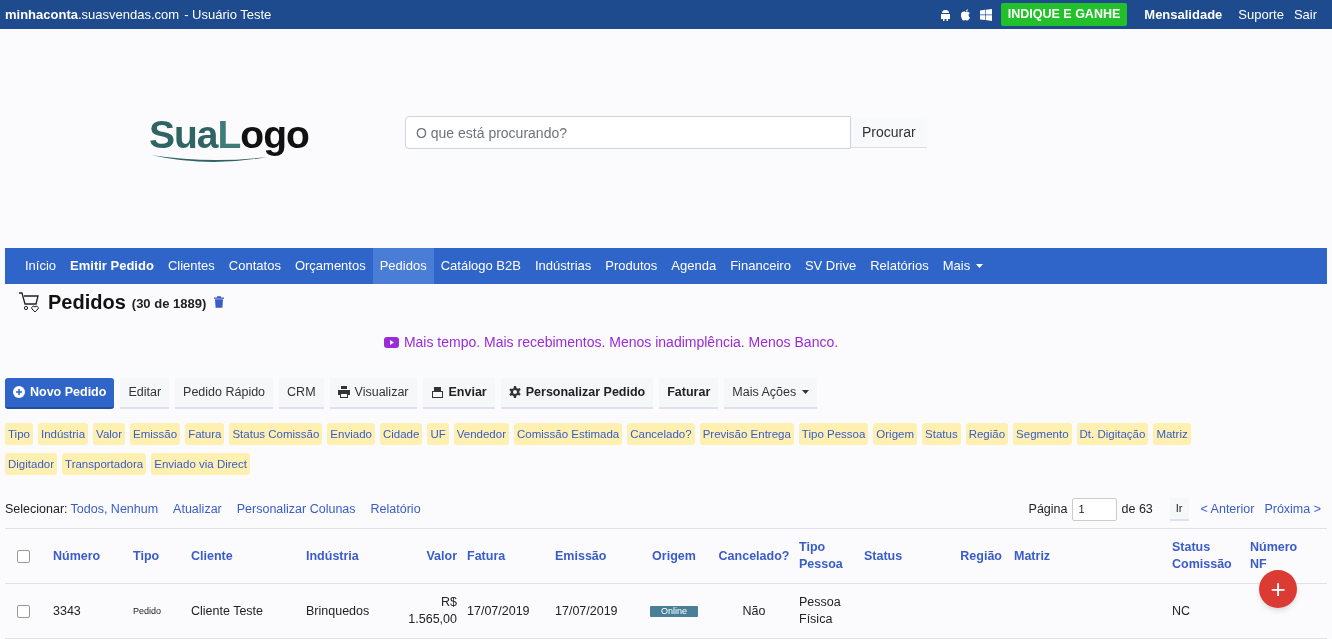 The width and height of the screenshot is (1332, 639). Describe the element at coordinates (1183, 14) in the screenshot. I see `top-link: Mensalidade` at that location.